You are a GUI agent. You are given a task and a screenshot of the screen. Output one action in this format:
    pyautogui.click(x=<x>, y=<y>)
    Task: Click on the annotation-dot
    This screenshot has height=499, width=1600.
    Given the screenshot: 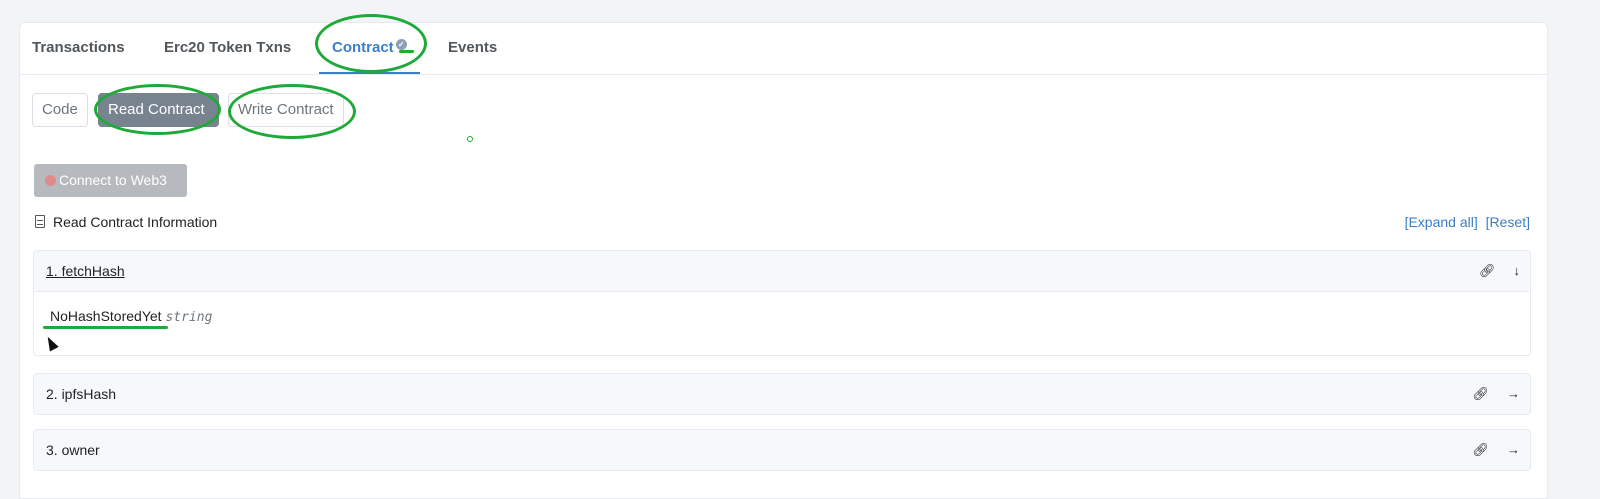 What is the action you would take?
    pyautogui.click(x=470, y=139)
    